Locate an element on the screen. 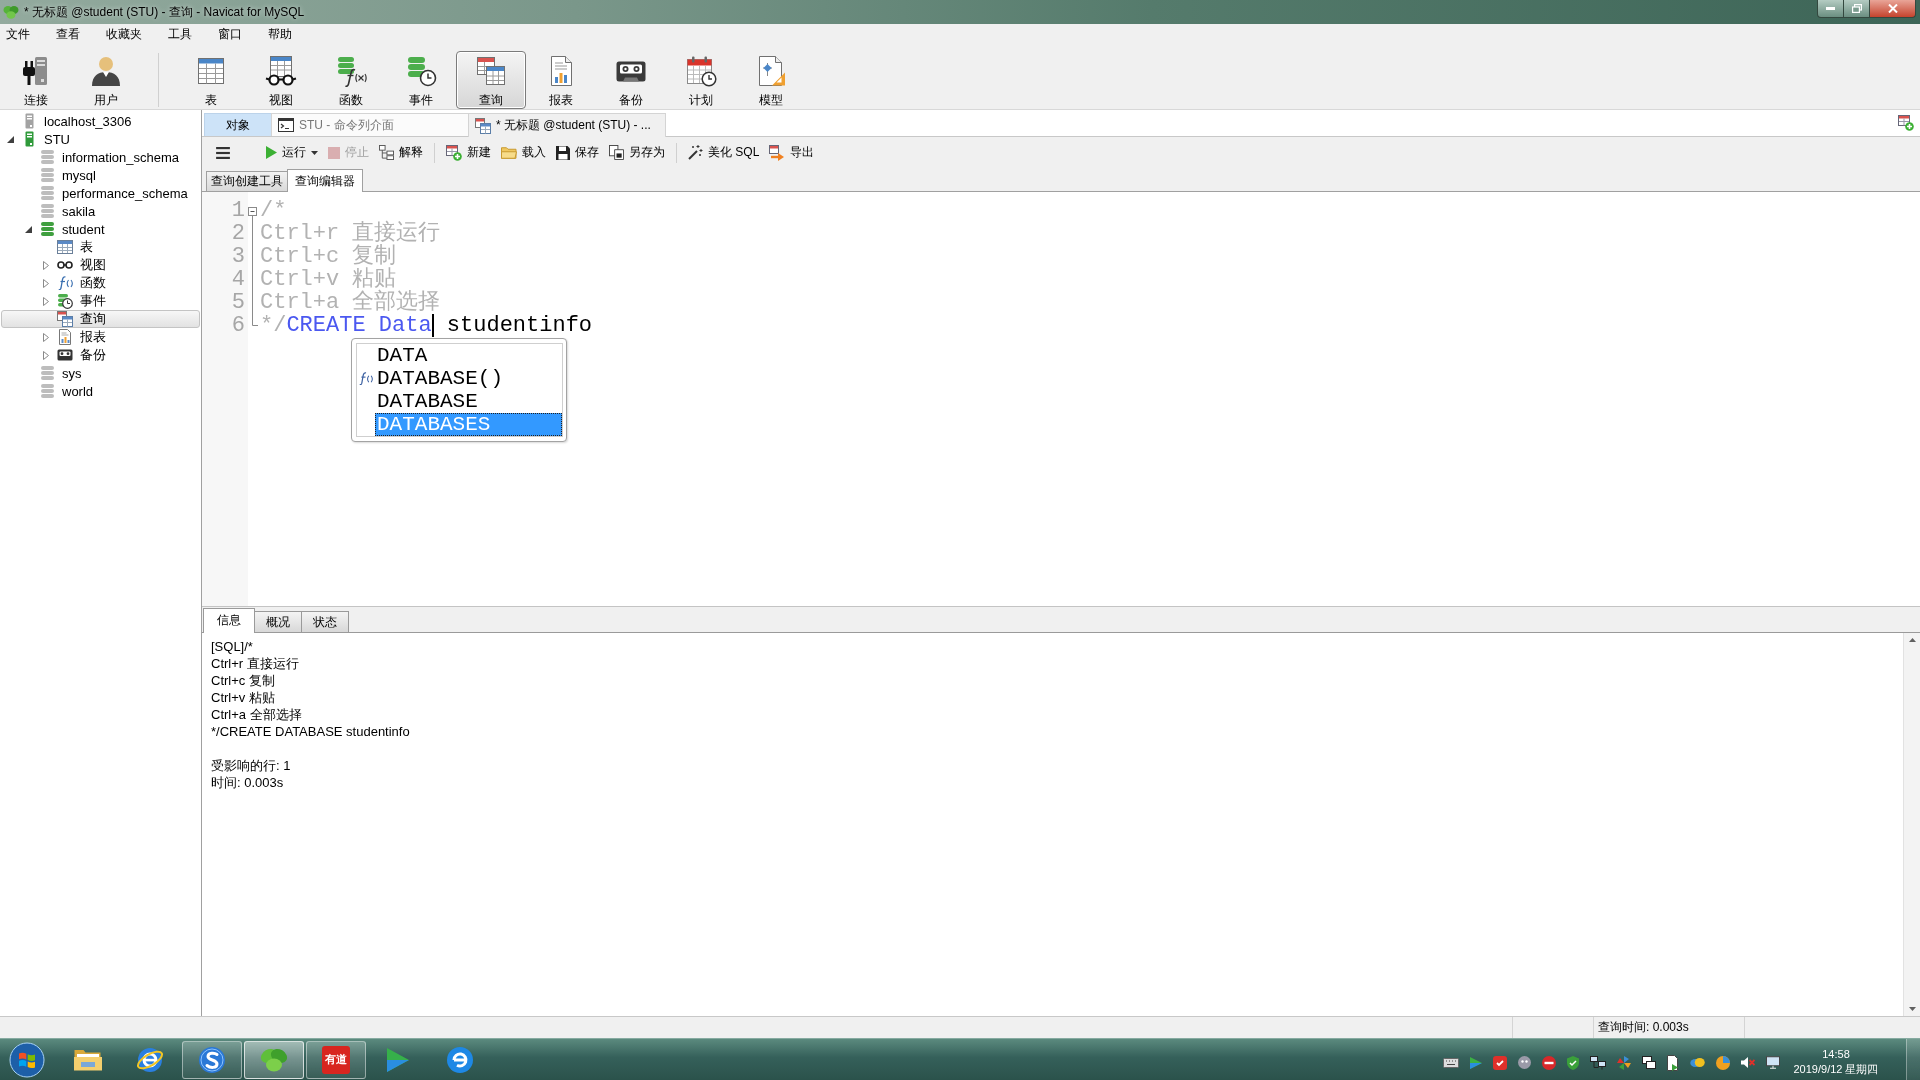 Image resolution: width=1920 pixels, height=1080 pixels. menu-item: 窗口 is located at coordinates (230, 34).